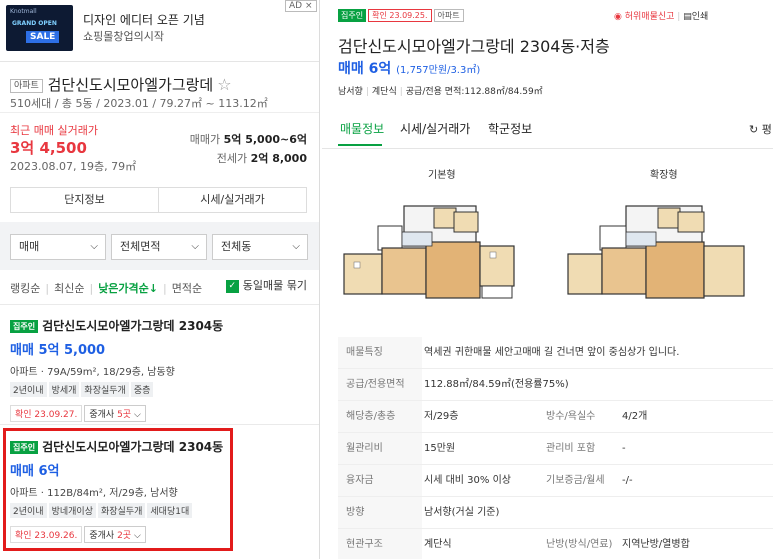 The width and height of the screenshot is (773, 559). What do you see at coordinates (69, 288) in the screenshot?
I see `sort-latest: 최신순` at bounding box center [69, 288].